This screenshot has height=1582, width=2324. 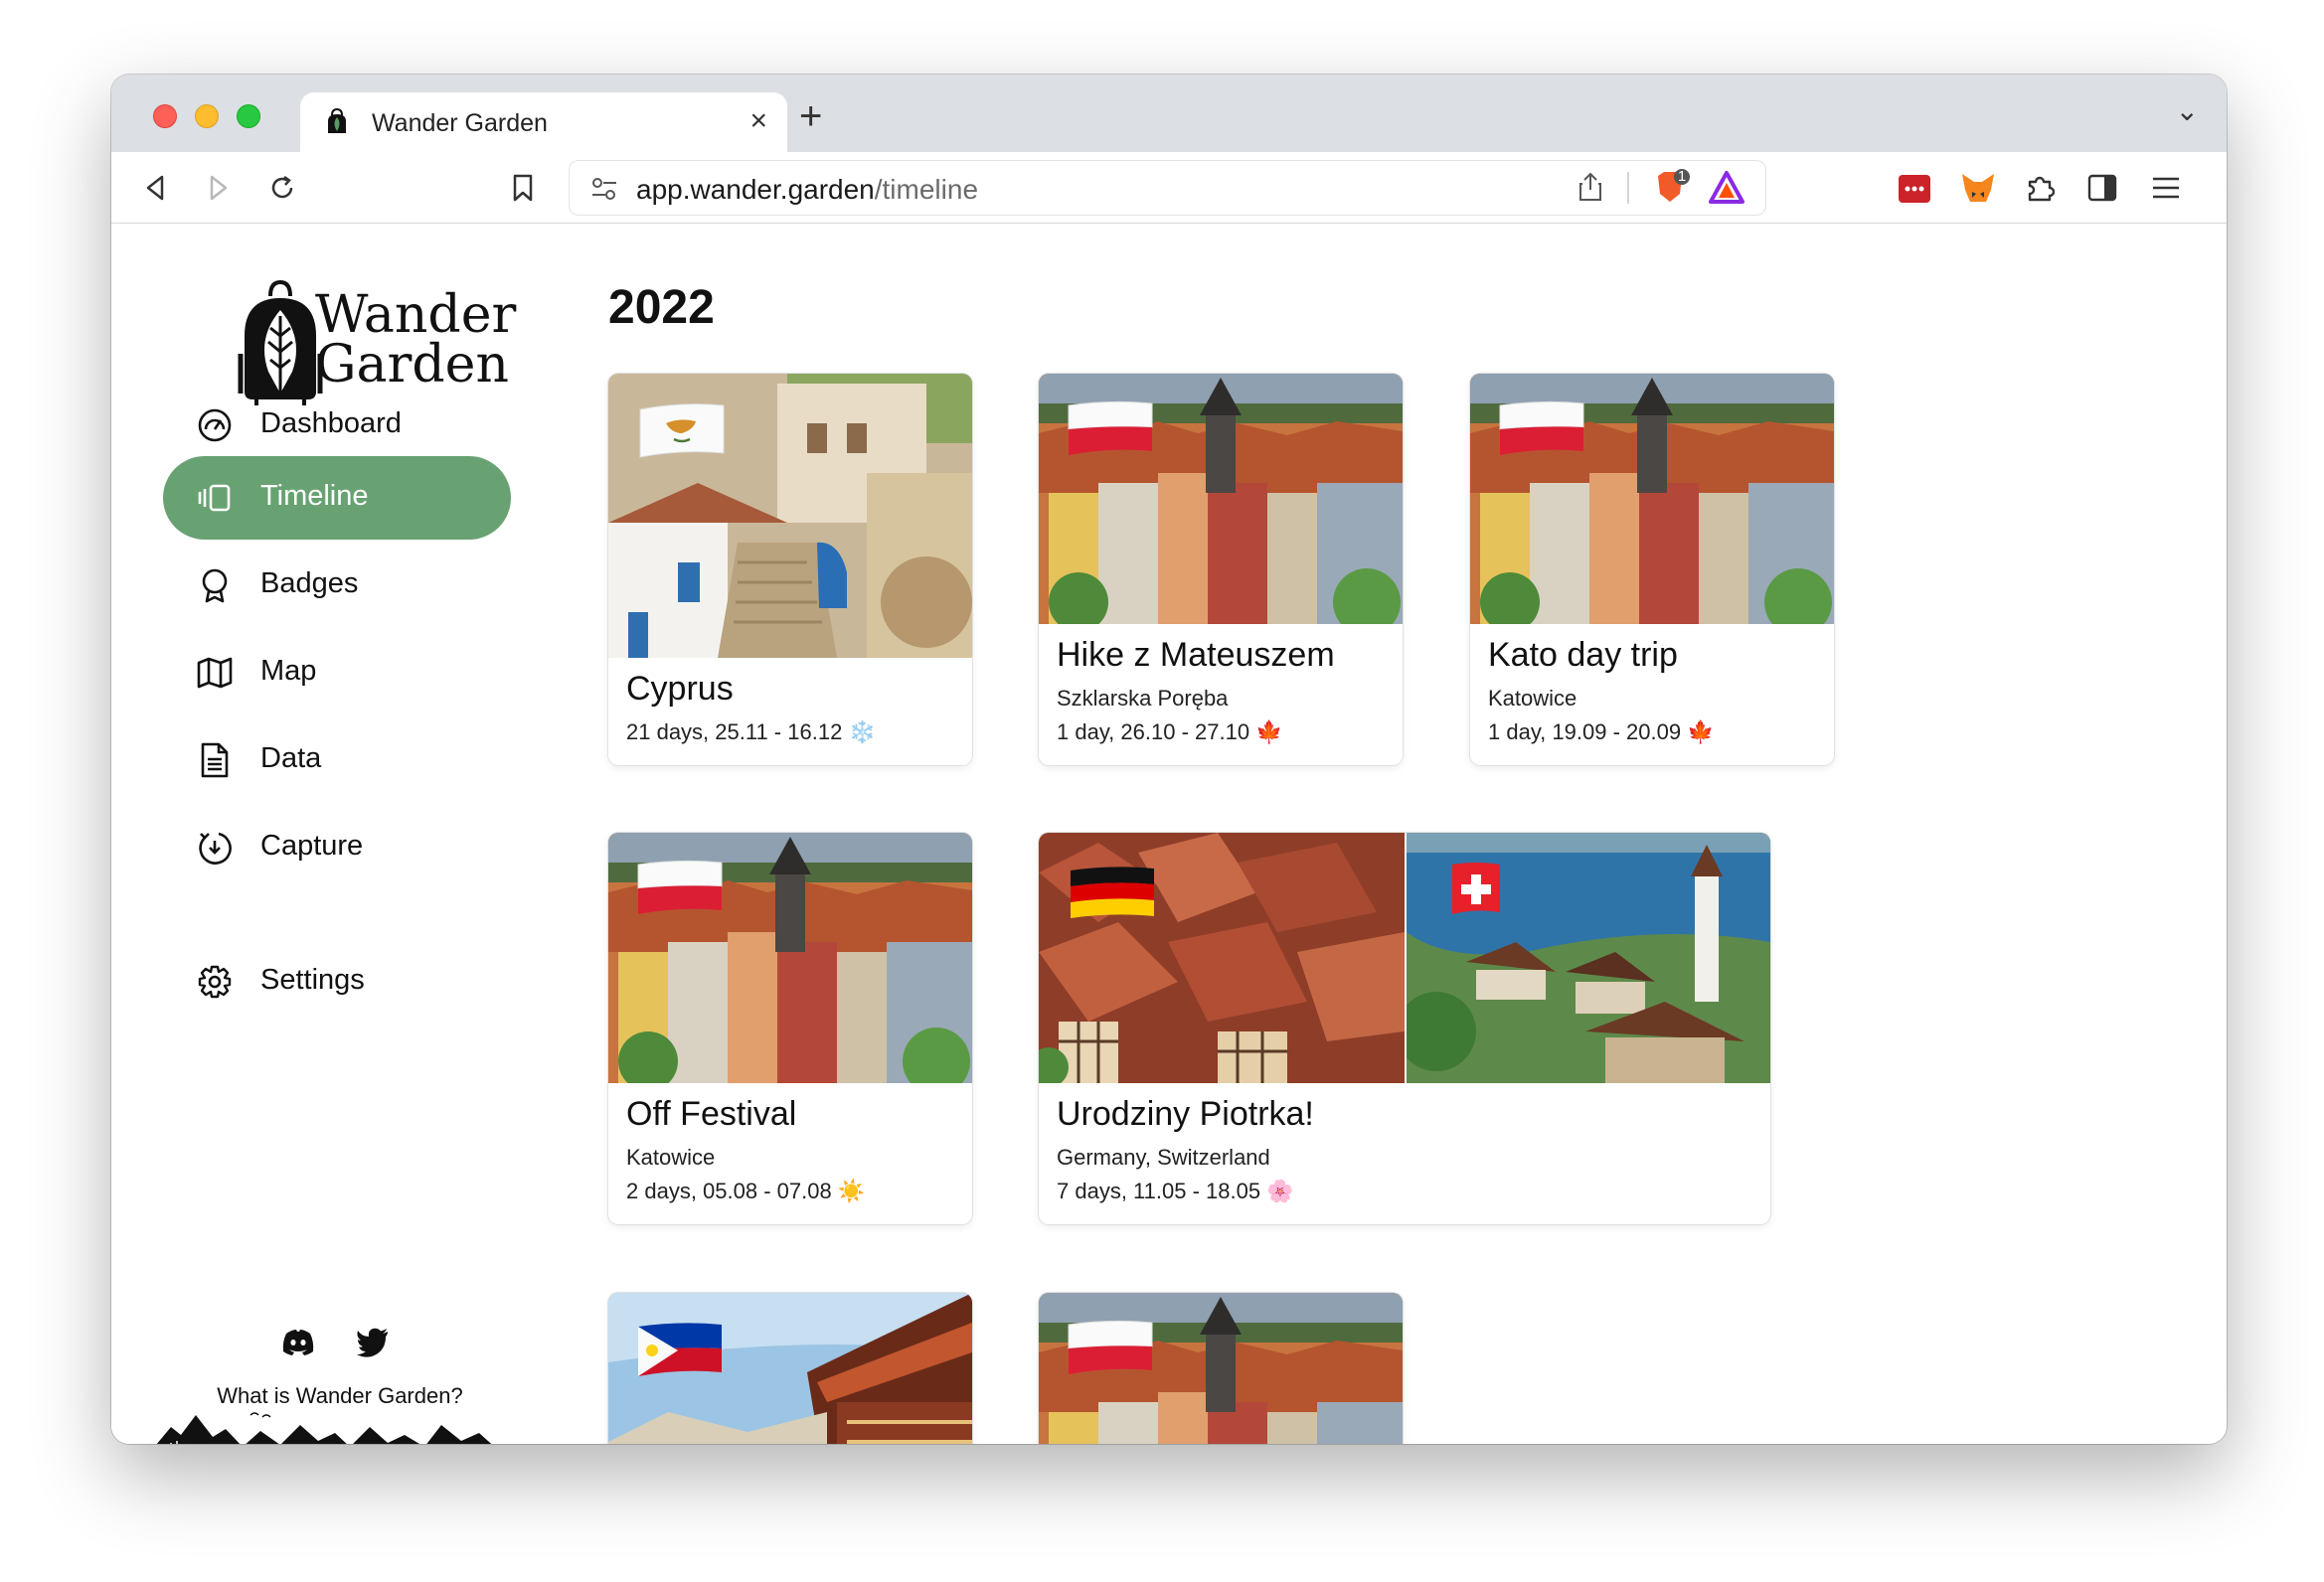 I want to click on cyprus-flag-icon, so click(x=682, y=430).